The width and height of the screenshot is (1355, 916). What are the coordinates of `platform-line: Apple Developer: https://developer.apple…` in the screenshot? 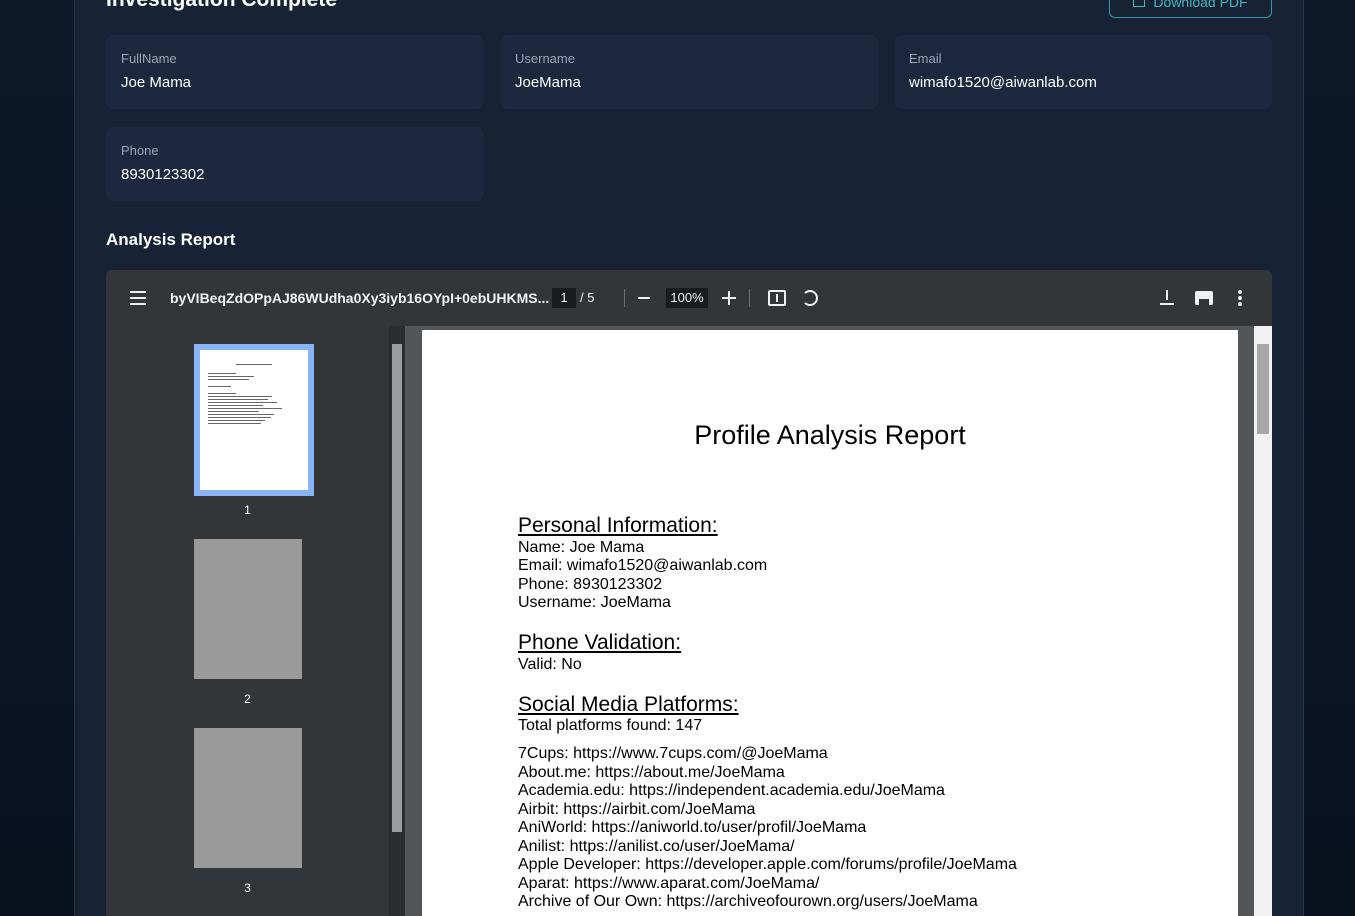 It's located at (767, 864).